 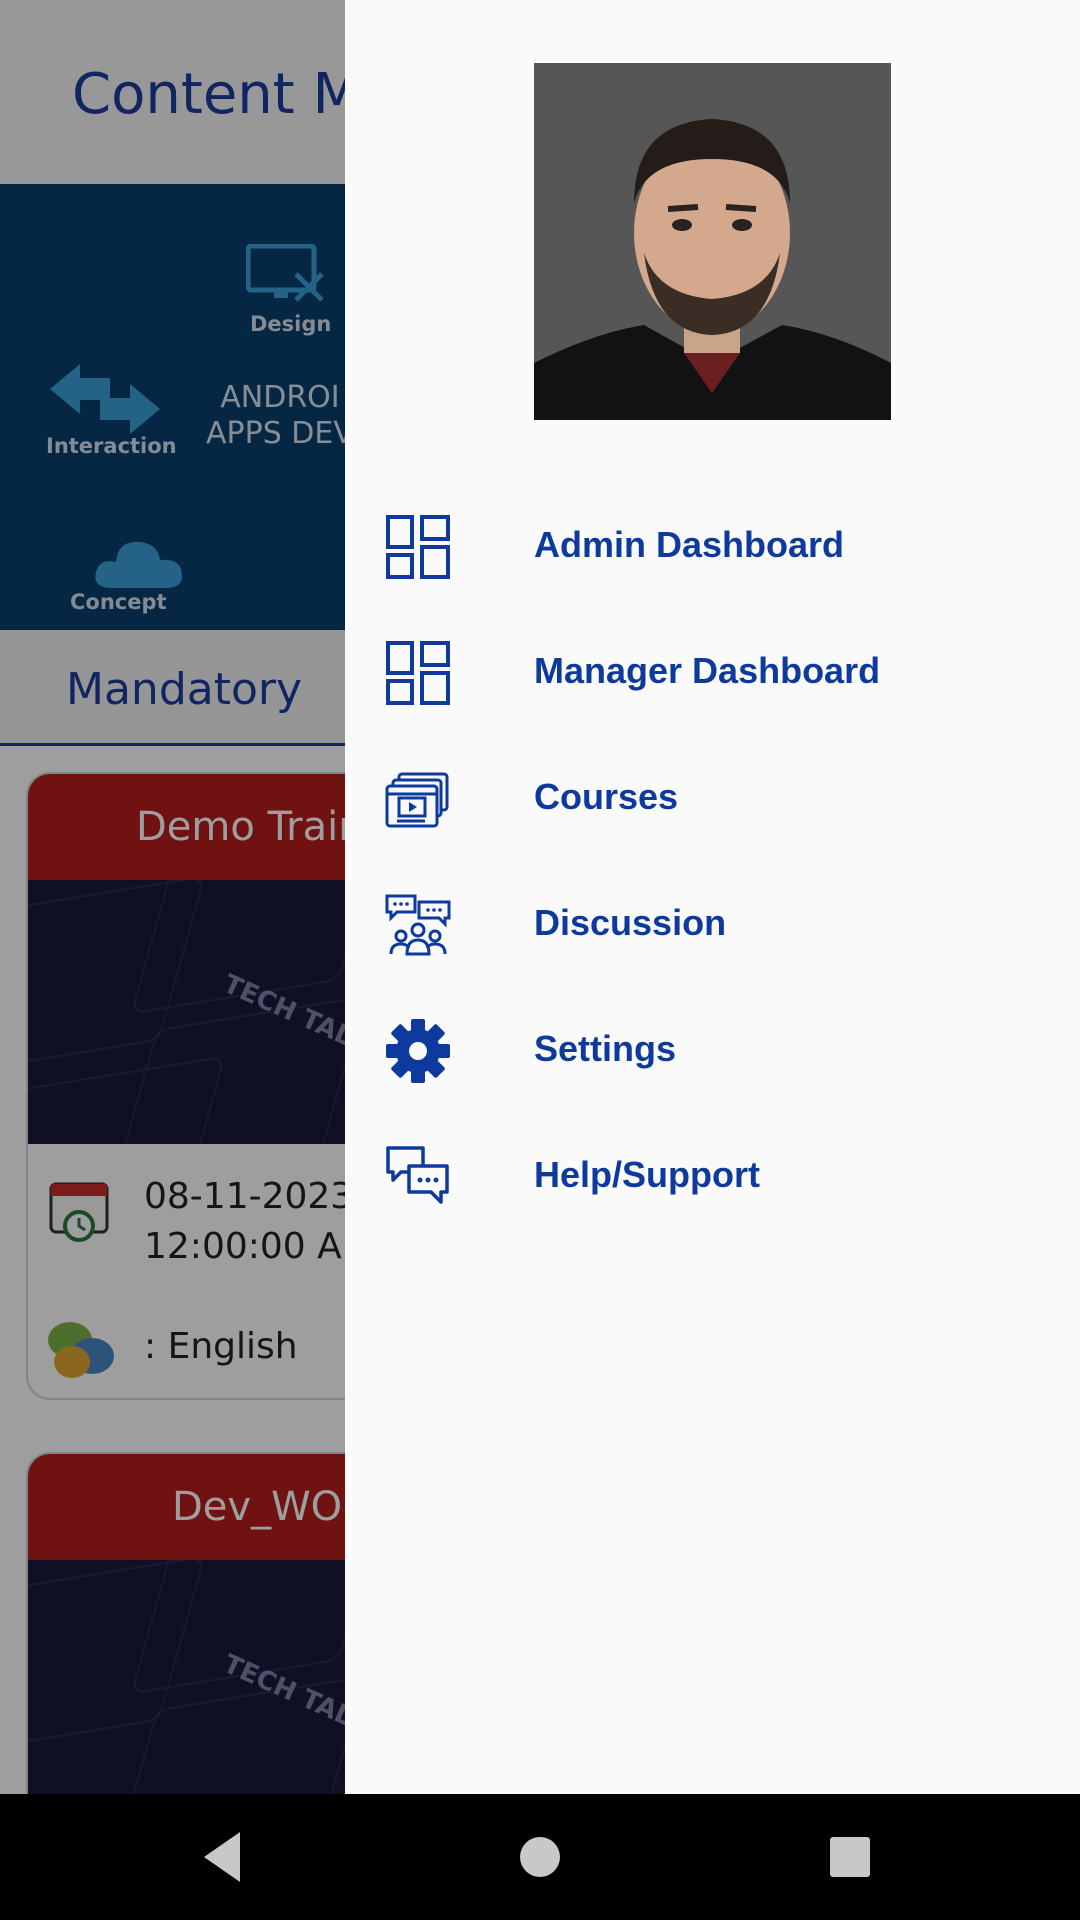 What do you see at coordinates (647, 1174) in the screenshot?
I see `menu-label: Help/Support` at bounding box center [647, 1174].